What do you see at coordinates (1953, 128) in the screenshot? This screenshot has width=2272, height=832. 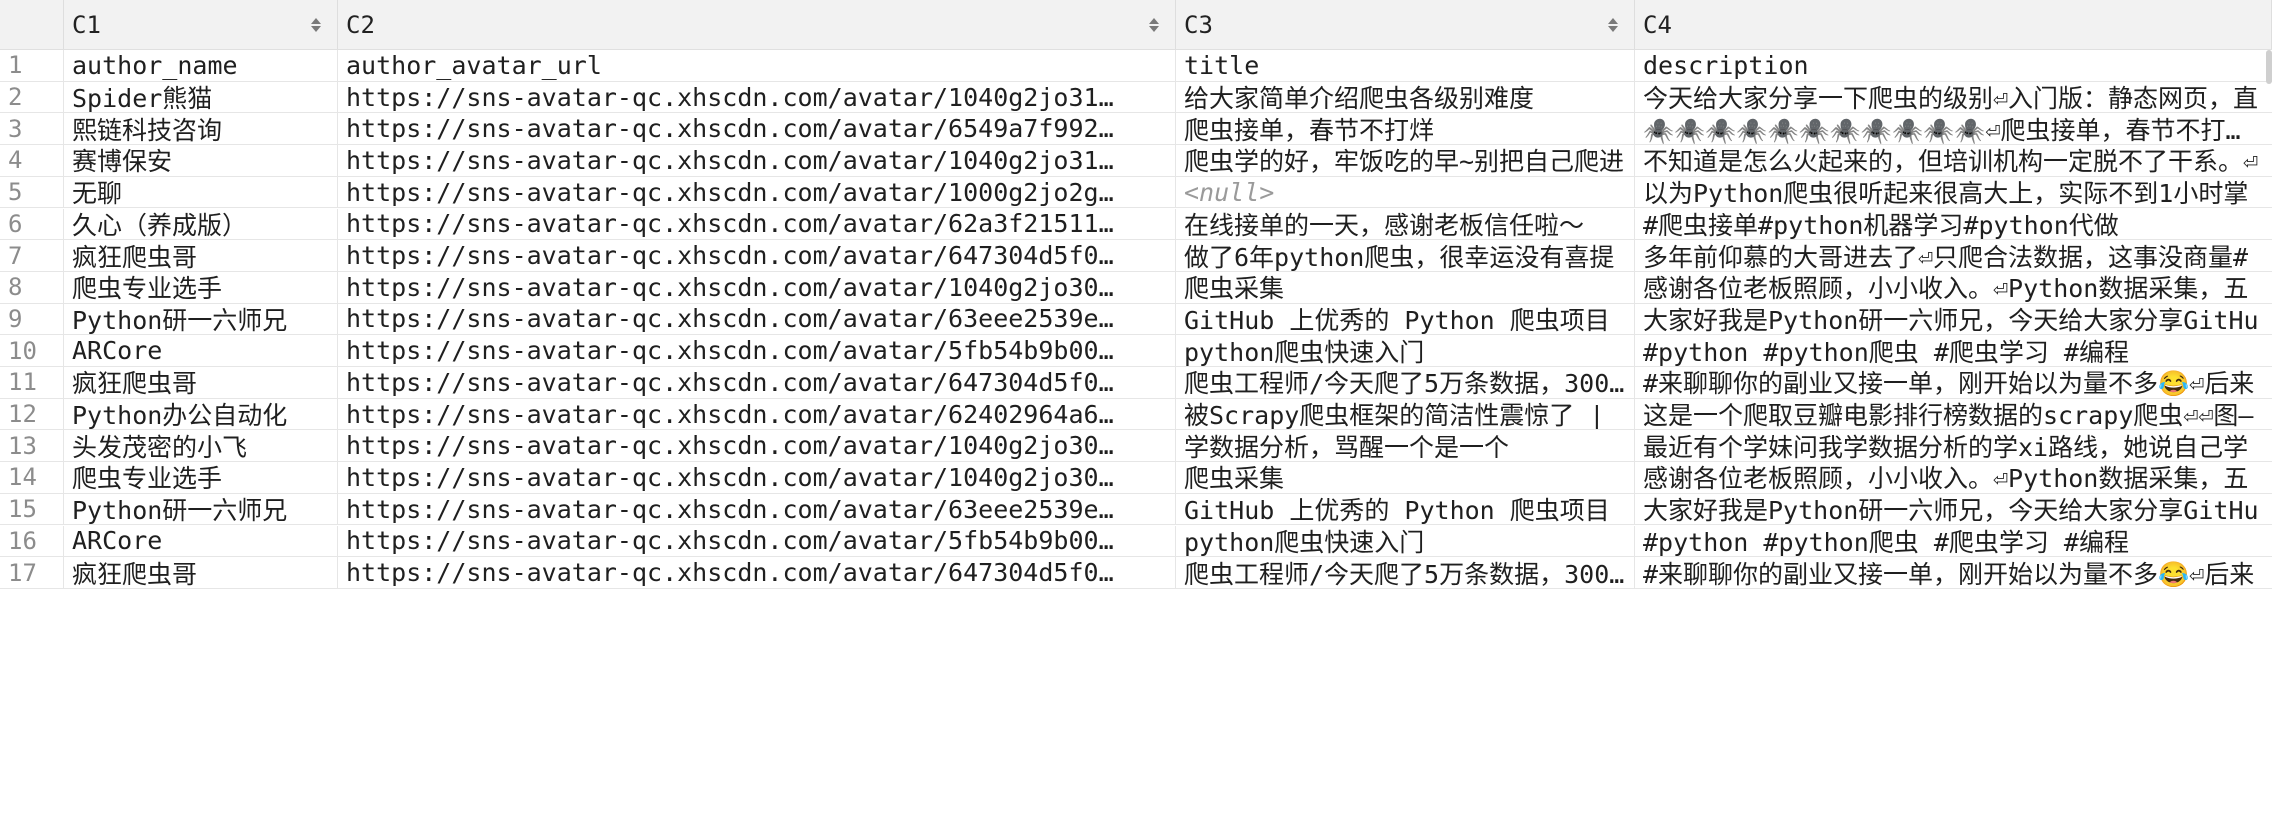 I see `cell-c4: 🕷️🕷️🕷️🕷️🕷️🕷️🕷️🕷️🕷️🕷️🕷️⏎爬虫接单，春节不打烊，` at bounding box center [1953, 128].